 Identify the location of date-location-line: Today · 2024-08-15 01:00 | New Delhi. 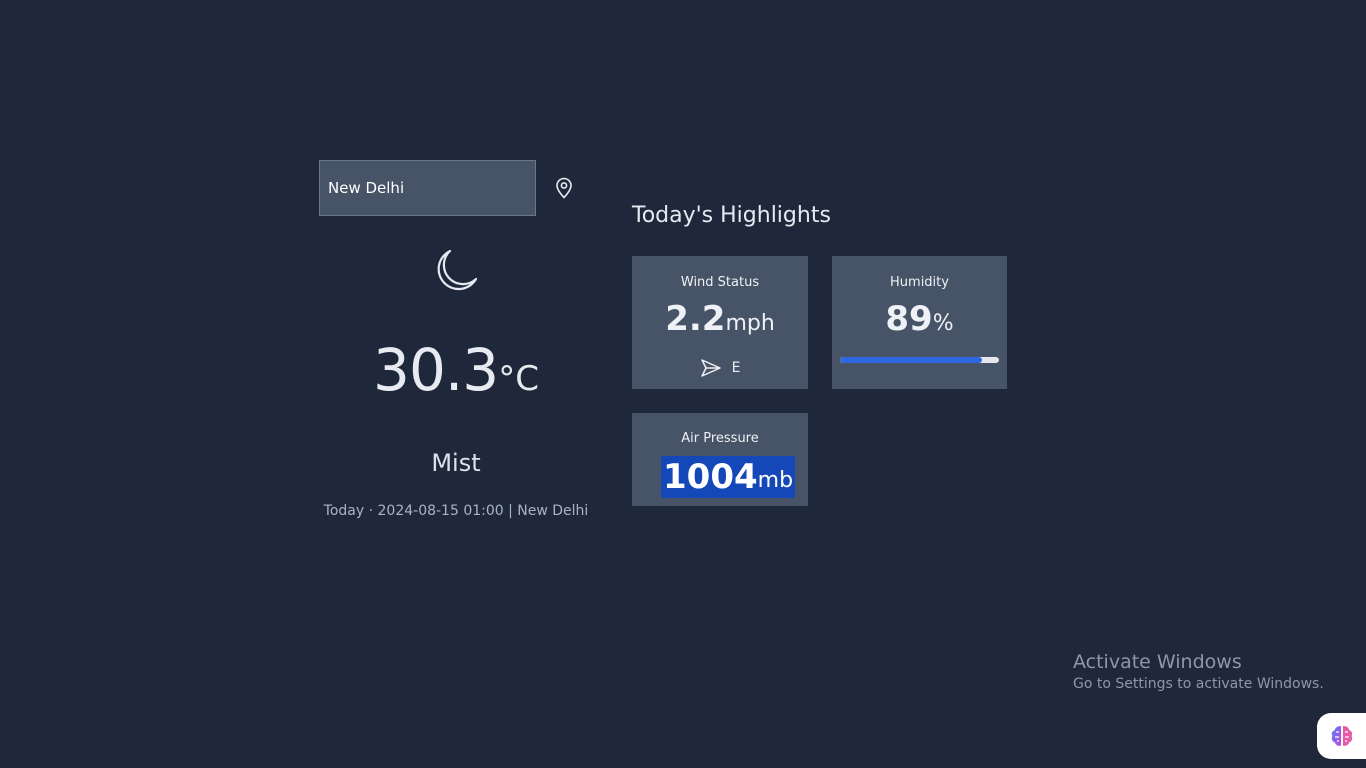
(456, 511).